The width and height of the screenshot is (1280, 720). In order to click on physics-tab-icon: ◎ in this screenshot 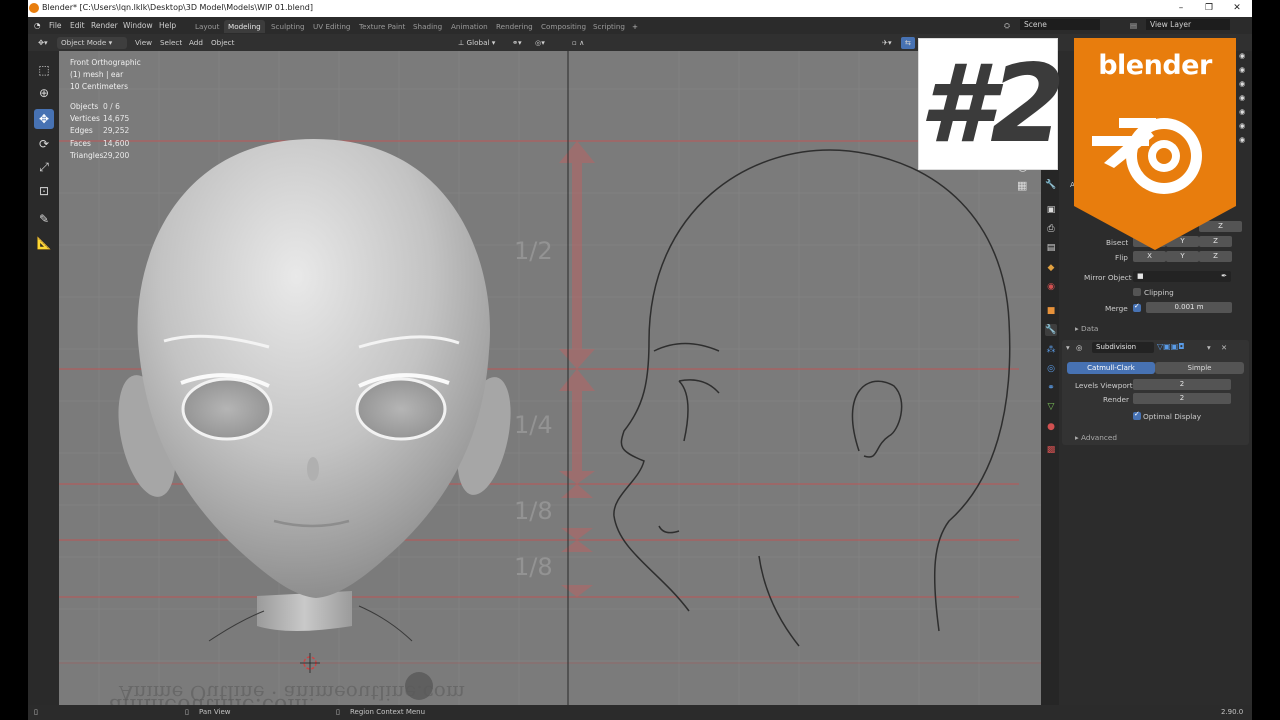, I will do `click(1051, 369)`.